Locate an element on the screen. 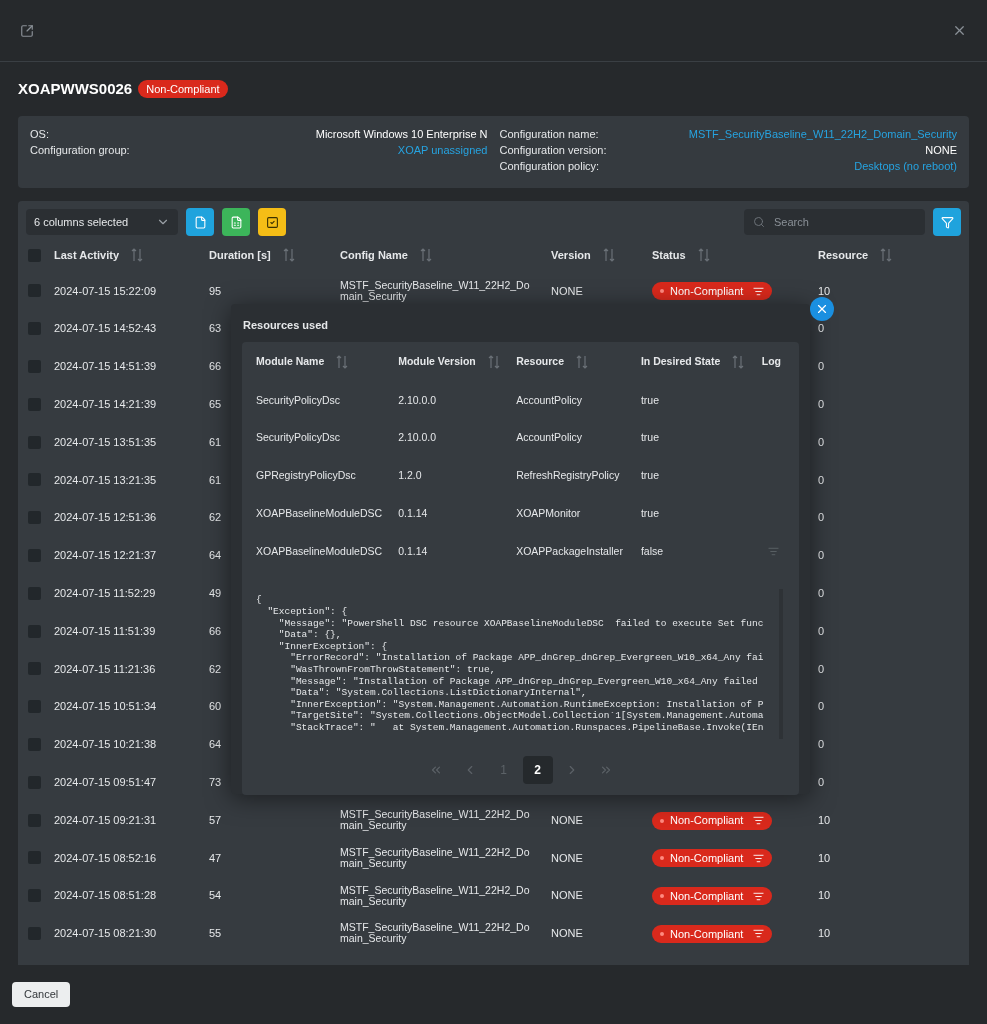 The width and height of the screenshot is (987, 1024). table-cell: RefreshRegistryPolicy is located at coordinates (568, 475).